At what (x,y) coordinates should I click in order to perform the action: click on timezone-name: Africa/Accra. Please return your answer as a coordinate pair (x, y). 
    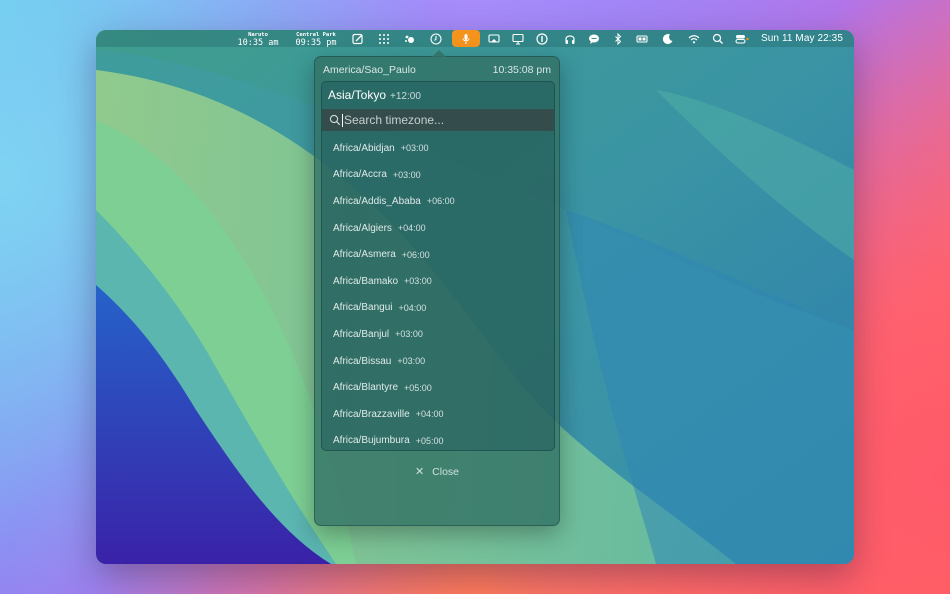
    Looking at the image, I should click on (360, 175).